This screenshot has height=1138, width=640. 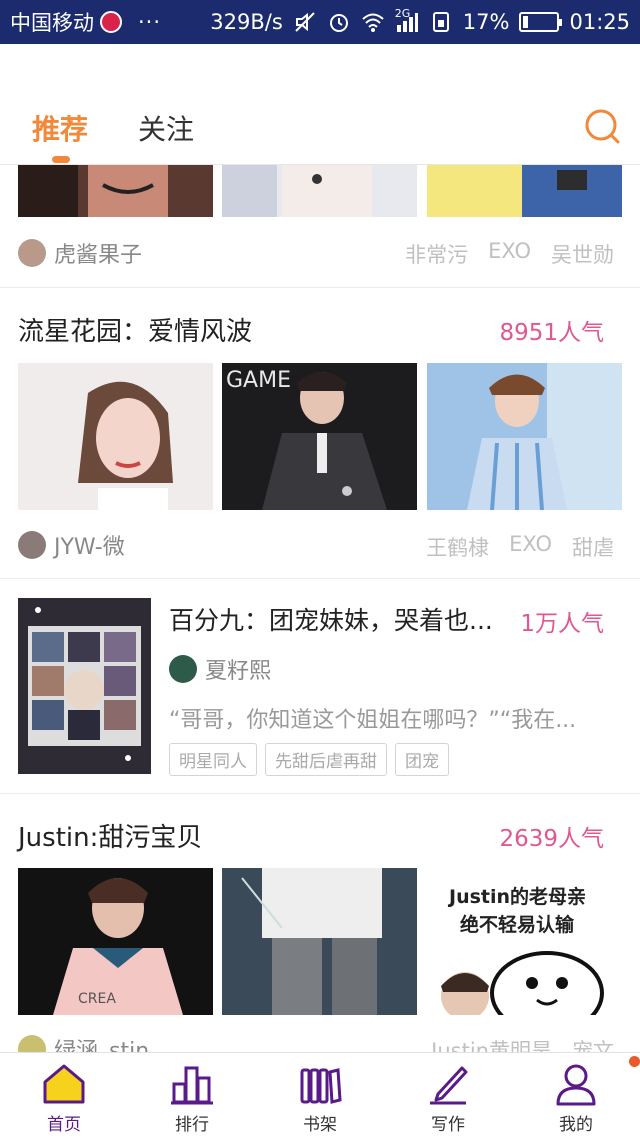 I want to click on post-title: Justin:甜污宝贝, so click(x=110, y=835).